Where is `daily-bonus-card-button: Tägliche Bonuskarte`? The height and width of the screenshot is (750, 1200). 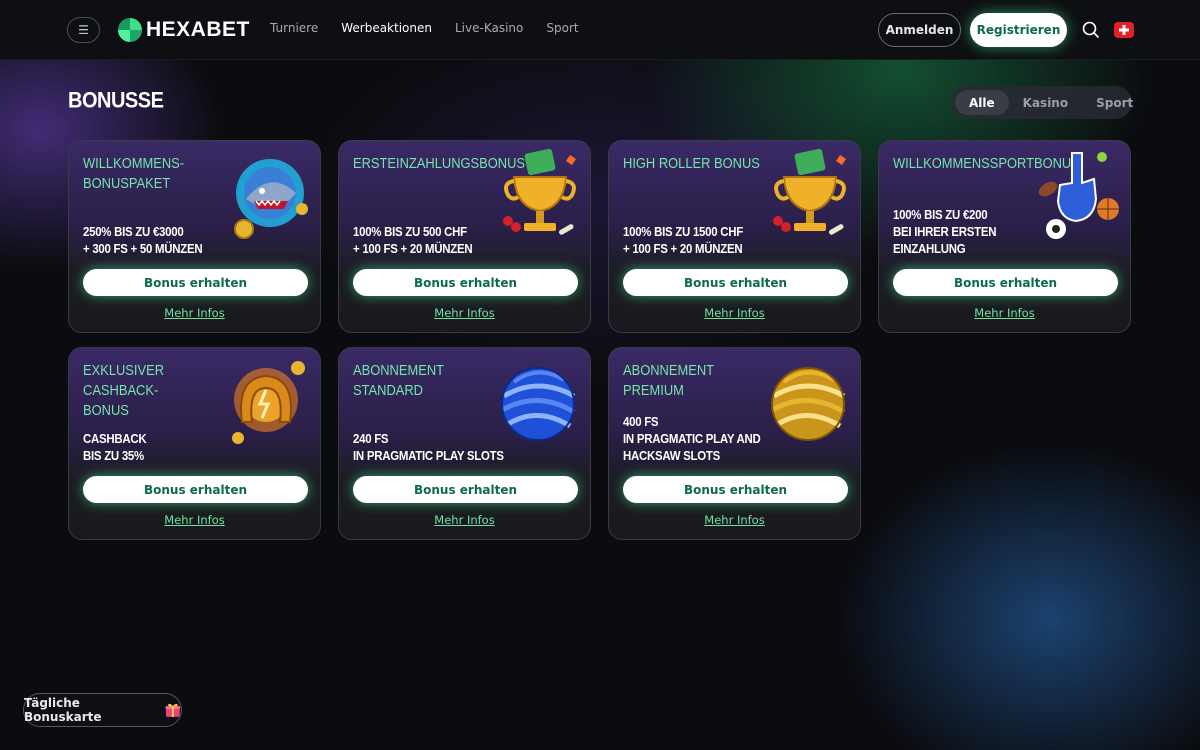 daily-bonus-card-button: Tägliche Bonuskarte is located at coordinates (102, 710).